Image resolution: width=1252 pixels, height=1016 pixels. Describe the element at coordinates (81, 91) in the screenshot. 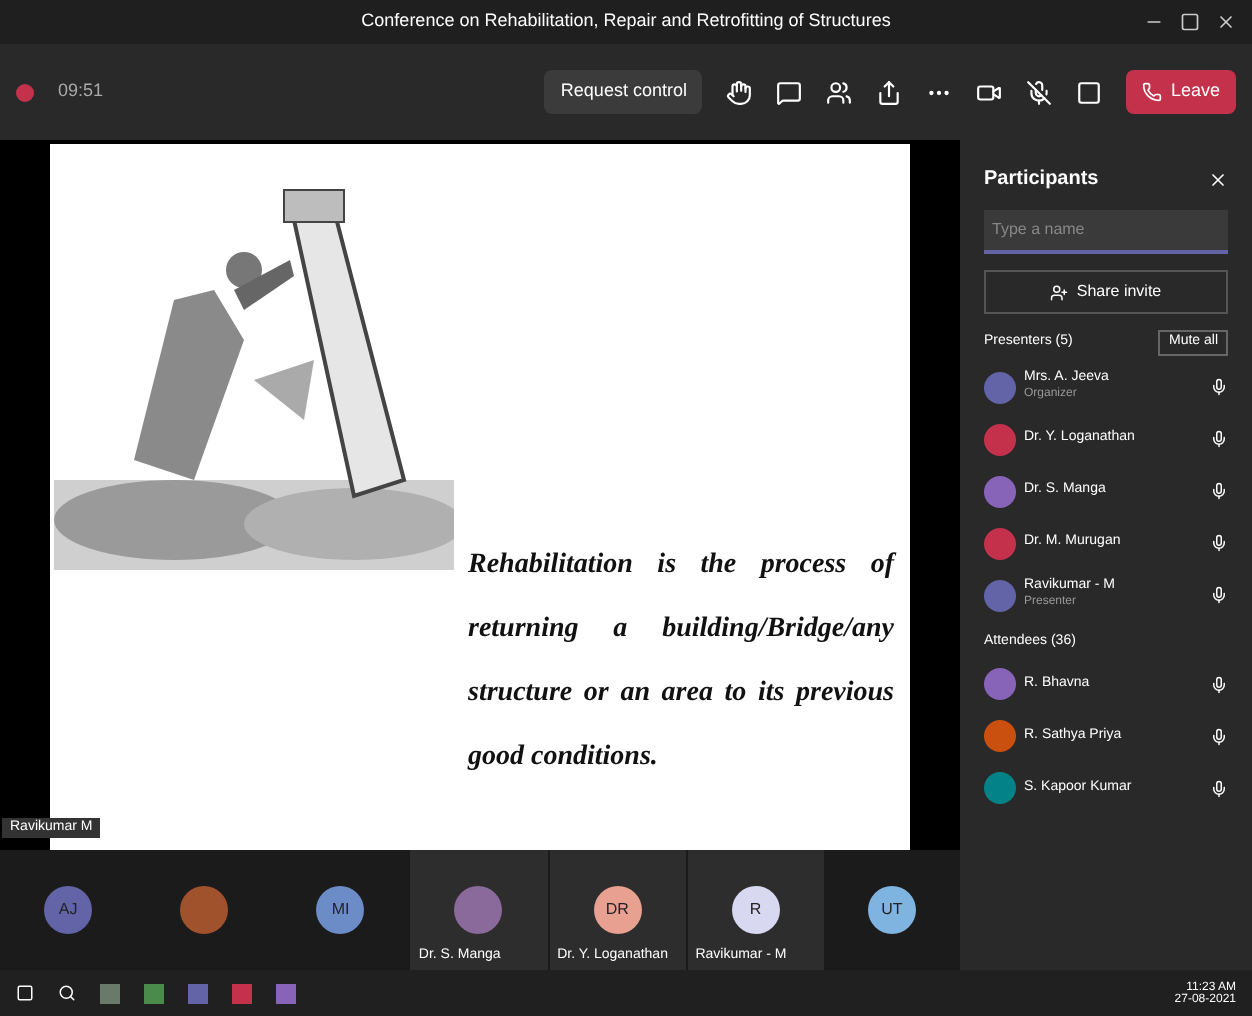

I see `meeting-timer: 09:51` at that location.